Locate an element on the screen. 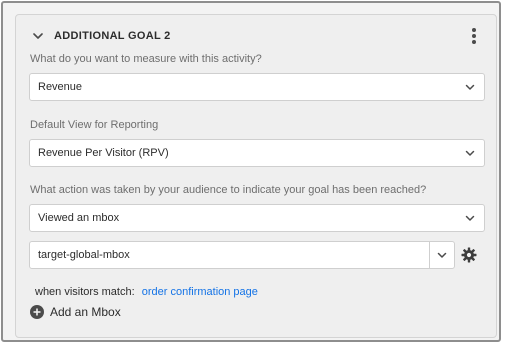  goal-title: ADDITIONAL GOAL 2 is located at coordinates (112, 36).